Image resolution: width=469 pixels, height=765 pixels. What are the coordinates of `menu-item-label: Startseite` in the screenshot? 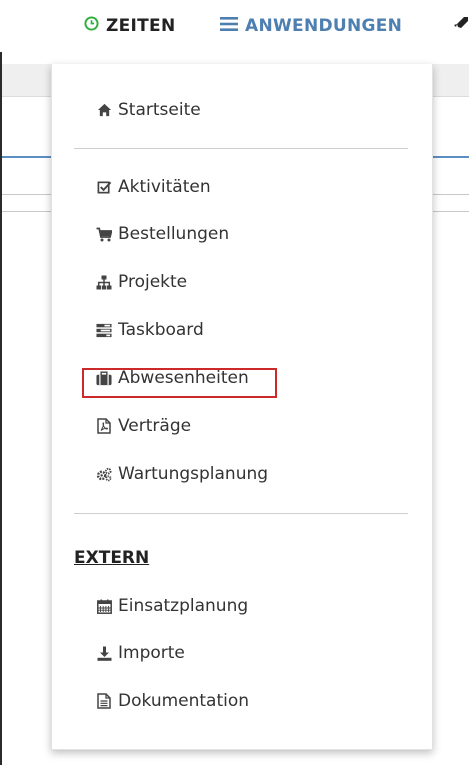 It's located at (159, 110).